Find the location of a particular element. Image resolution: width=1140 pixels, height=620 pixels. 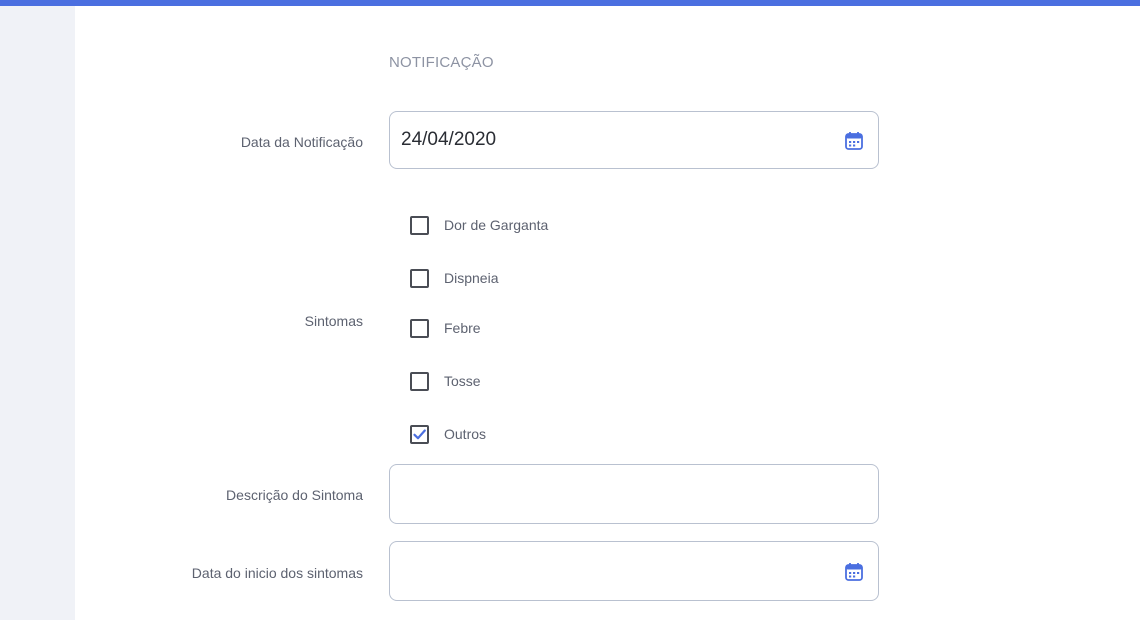

symptom-option-febre: Febre is located at coordinates (445, 328).